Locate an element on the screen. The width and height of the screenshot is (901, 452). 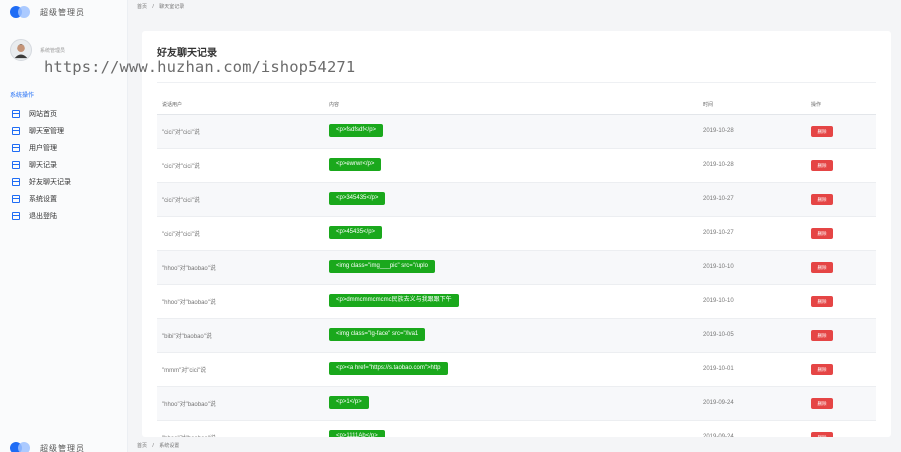
content-badge: <p>345435</p> is located at coordinates (357, 198).